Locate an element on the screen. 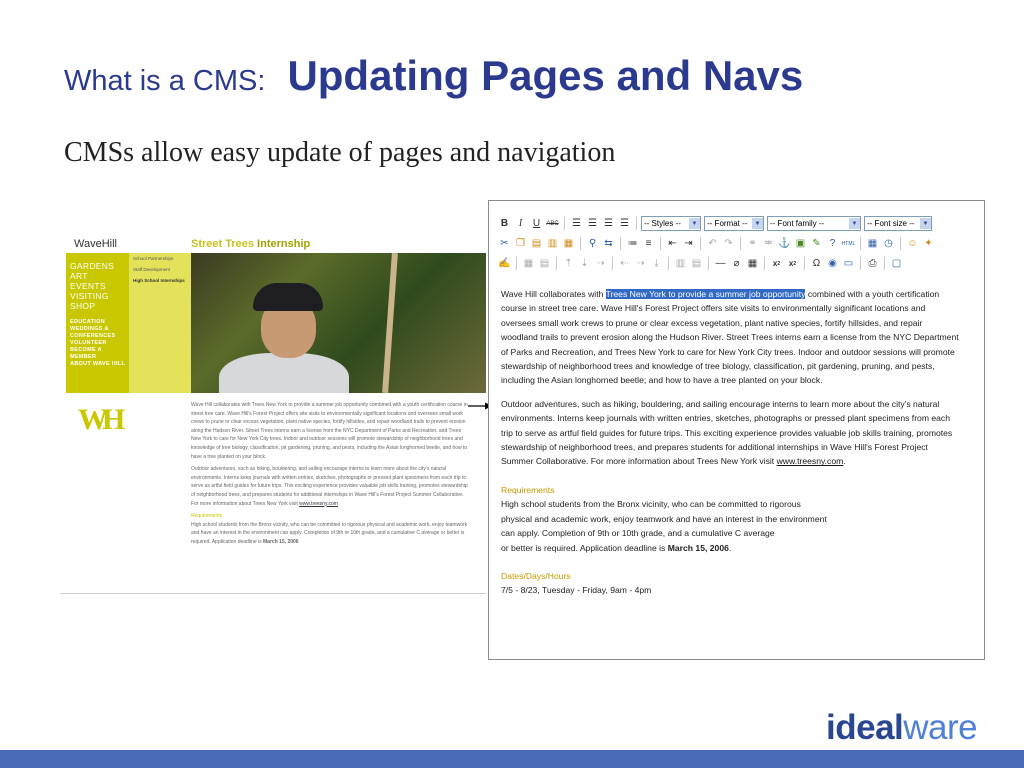 This screenshot has height=768, width=1024. paste-word-icon: ▦ is located at coordinates (568, 243).